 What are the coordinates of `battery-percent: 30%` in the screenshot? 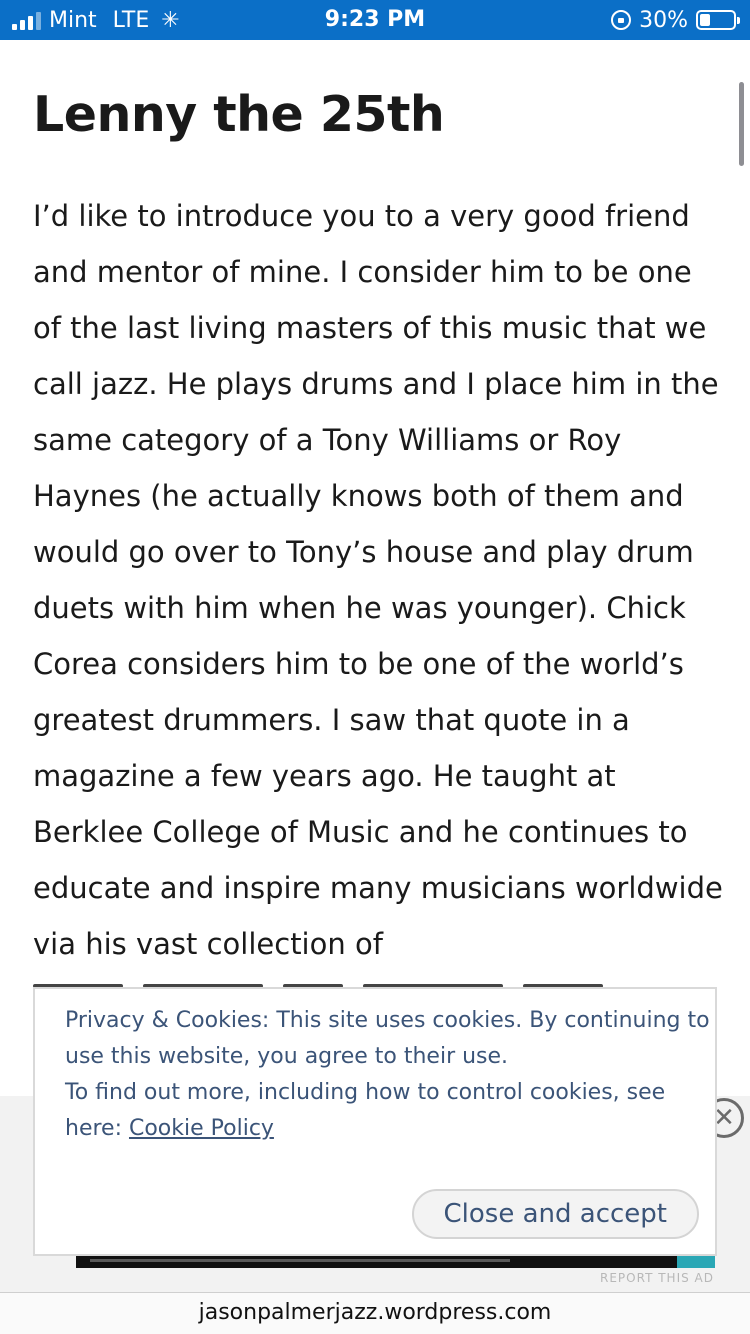 It's located at (663, 20).